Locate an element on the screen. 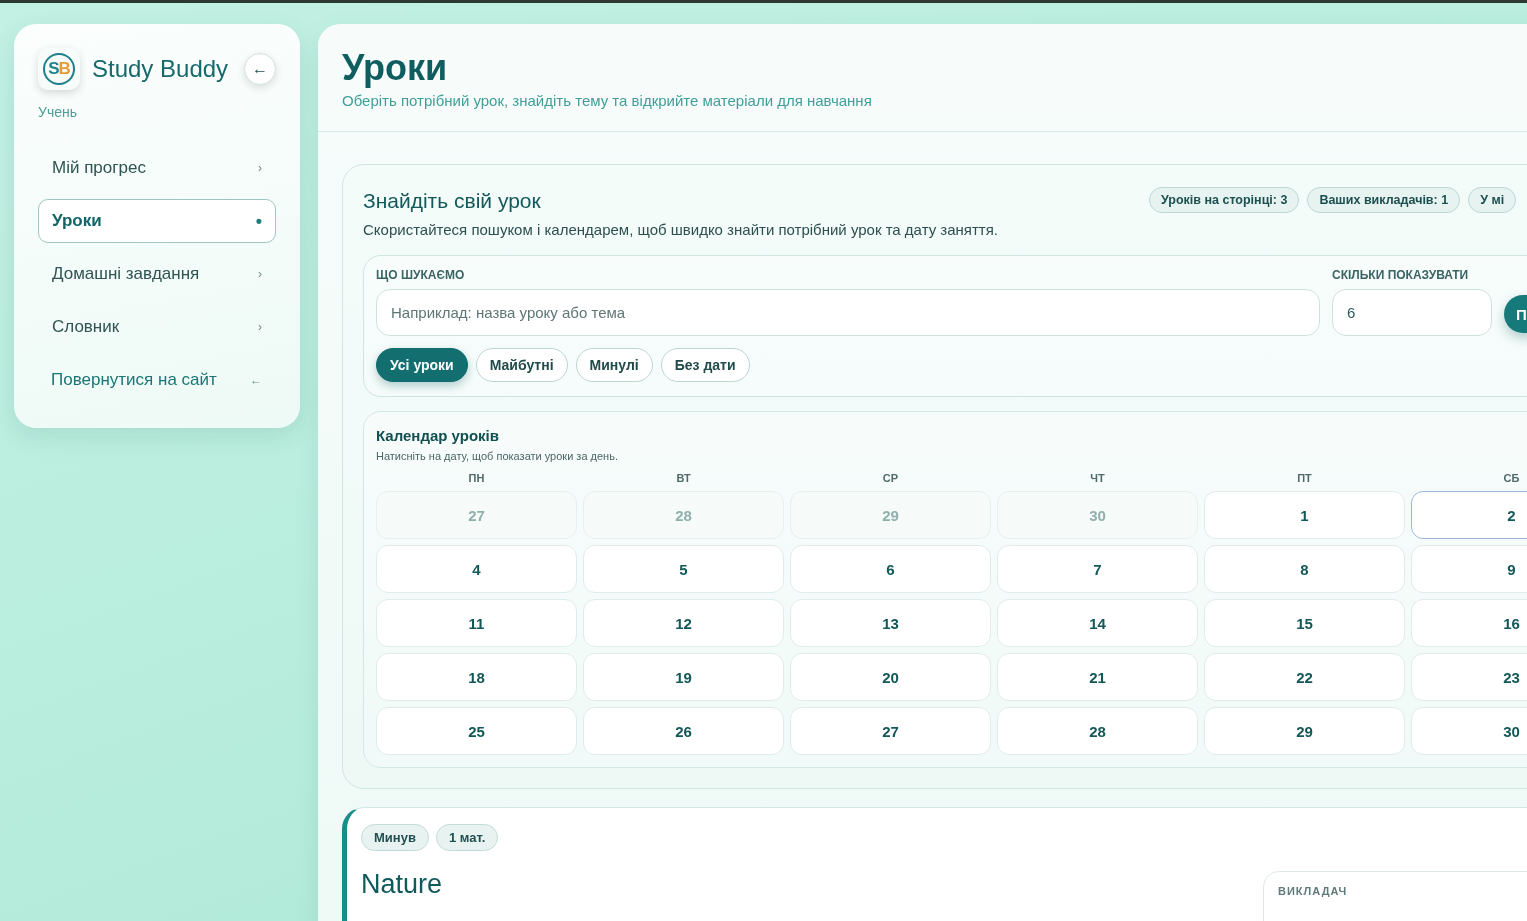 The image size is (1527, 921). calendar-day: 21 is located at coordinates (1097, 677).